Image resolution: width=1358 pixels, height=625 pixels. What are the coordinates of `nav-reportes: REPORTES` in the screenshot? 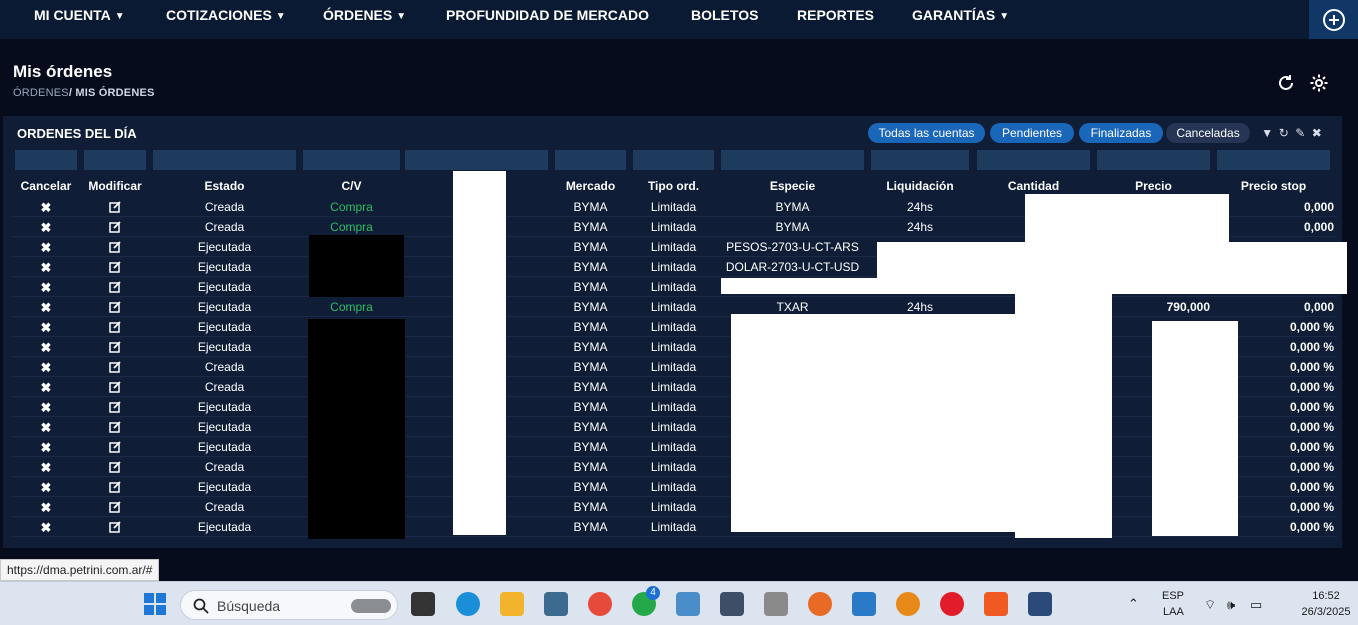 It's located at (835, 15).